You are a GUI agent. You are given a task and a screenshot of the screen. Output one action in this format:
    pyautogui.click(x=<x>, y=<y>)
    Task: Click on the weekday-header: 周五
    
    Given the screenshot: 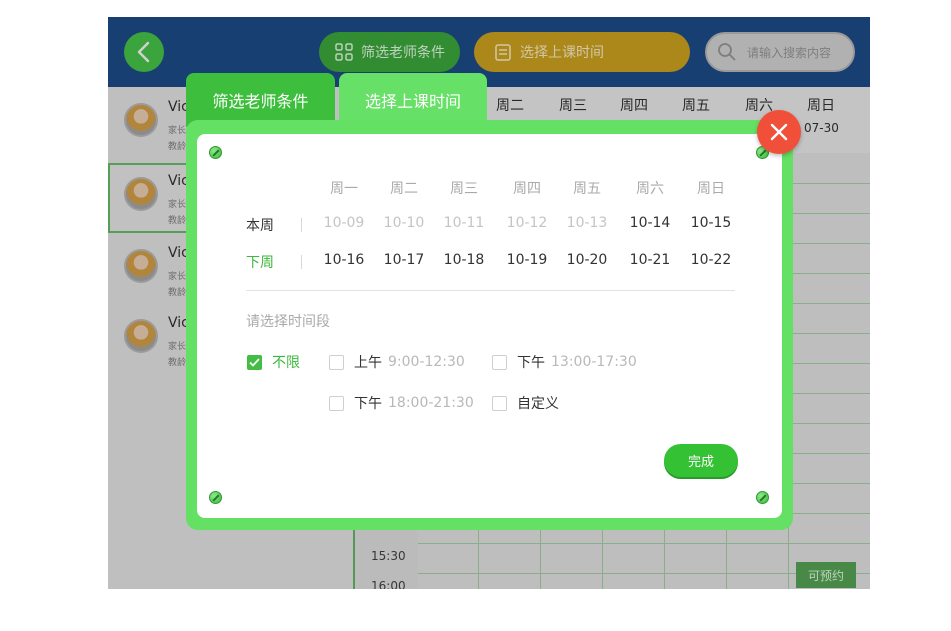 What is the action you would take?
    pyautogui.click(x=587, y=189)
    